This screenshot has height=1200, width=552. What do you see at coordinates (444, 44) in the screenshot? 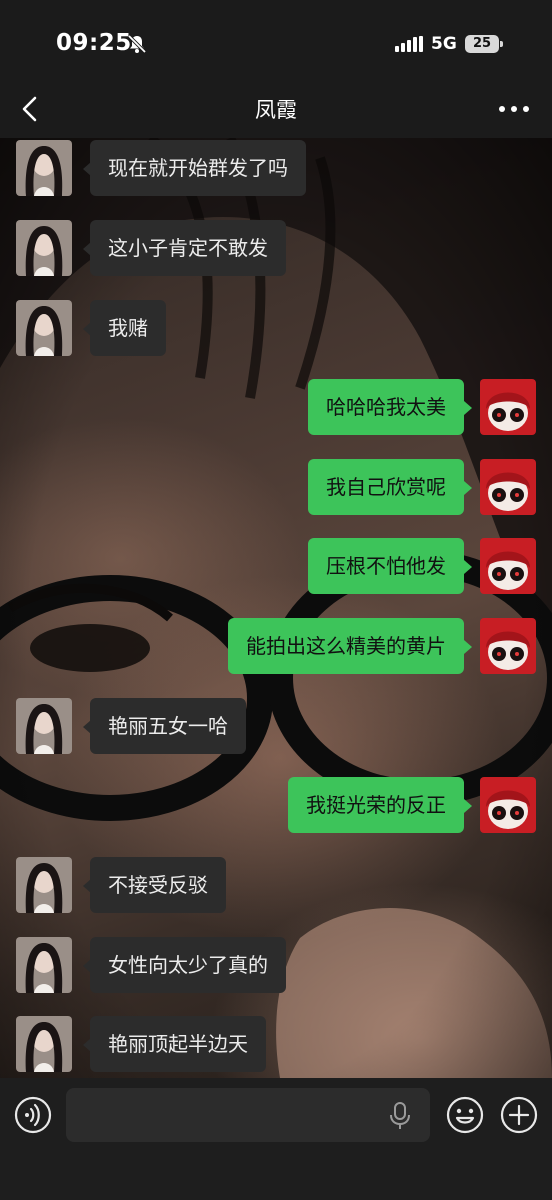
I see `network-label: 5G` at bounding box center [444, 44].